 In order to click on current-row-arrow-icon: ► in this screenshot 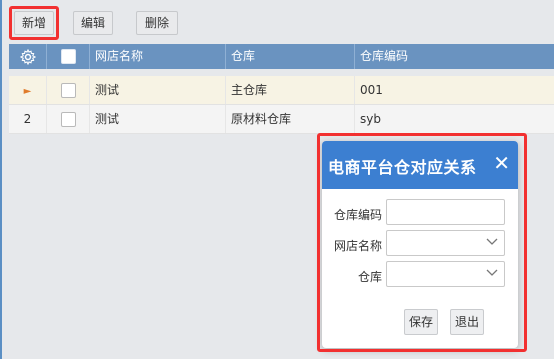, I will do `click(27, 91)`.